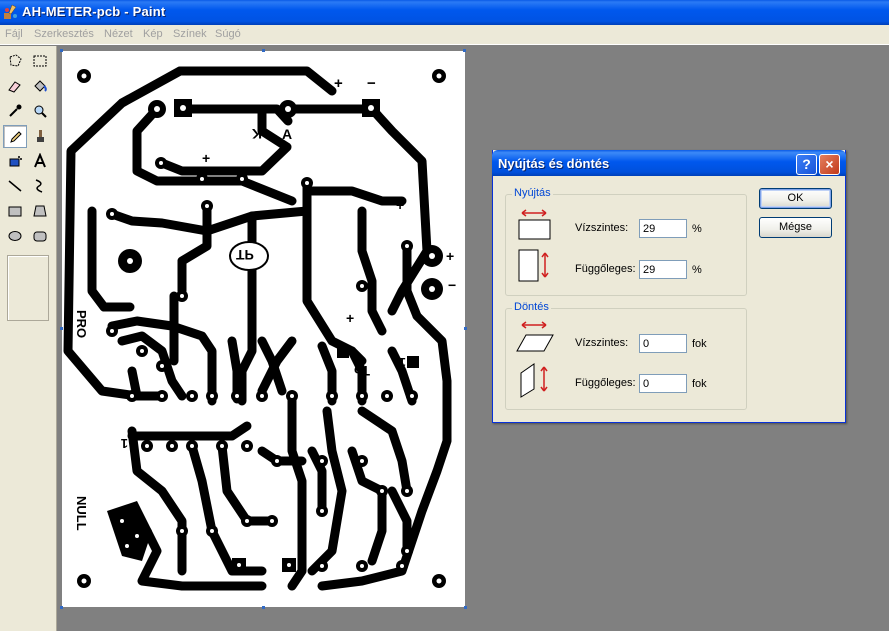  I want to click on curve-tool, so click(40, 186).